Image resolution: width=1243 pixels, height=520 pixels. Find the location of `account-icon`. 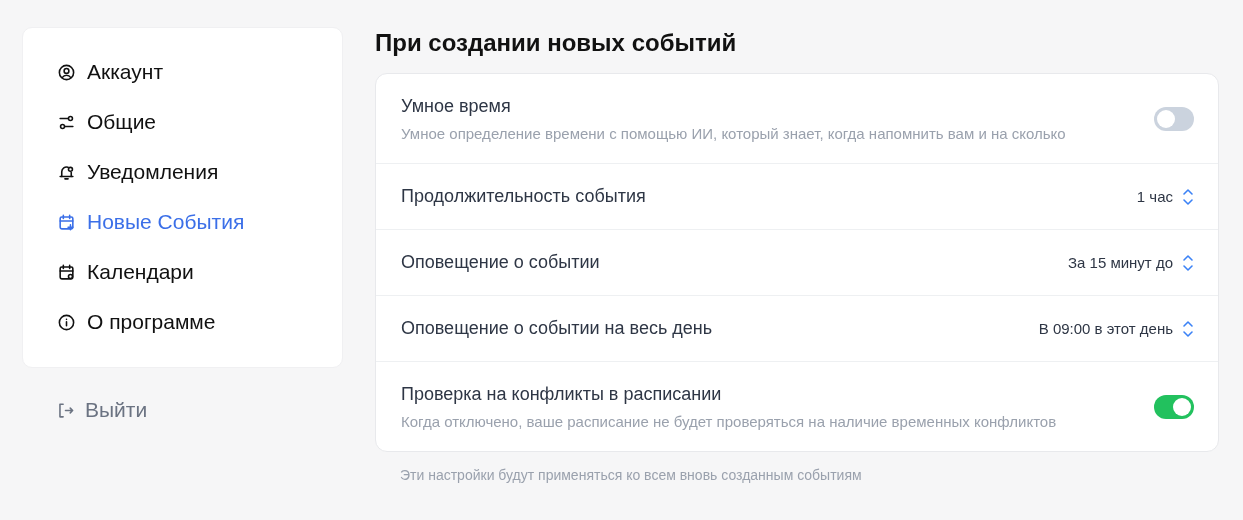

account-icon is located at coordinates (66, 72).